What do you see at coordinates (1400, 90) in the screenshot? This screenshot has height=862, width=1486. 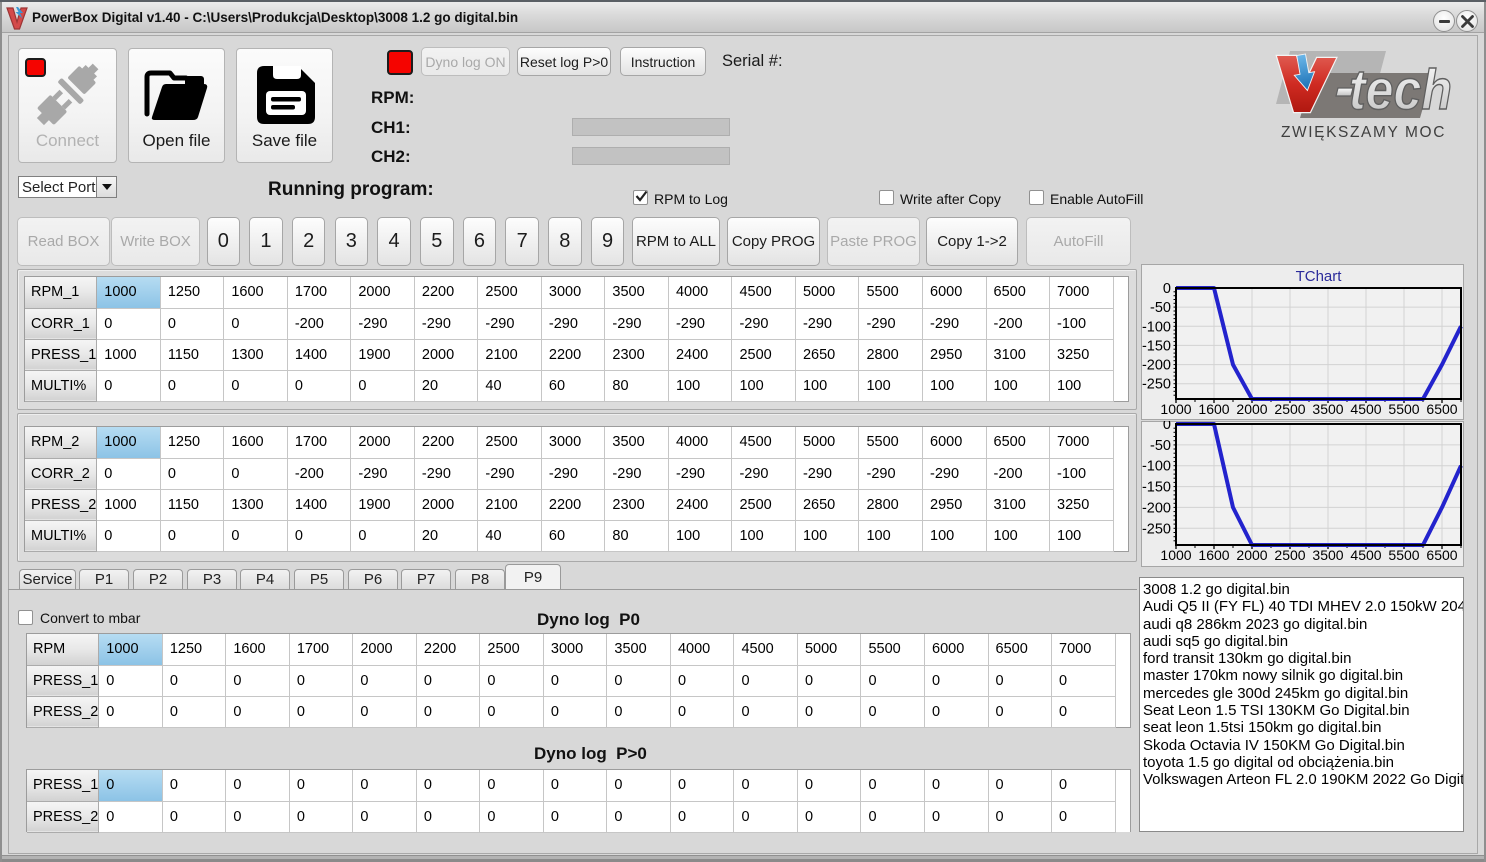 I see `svg-text: tech` at bounding box center [1400, 90].